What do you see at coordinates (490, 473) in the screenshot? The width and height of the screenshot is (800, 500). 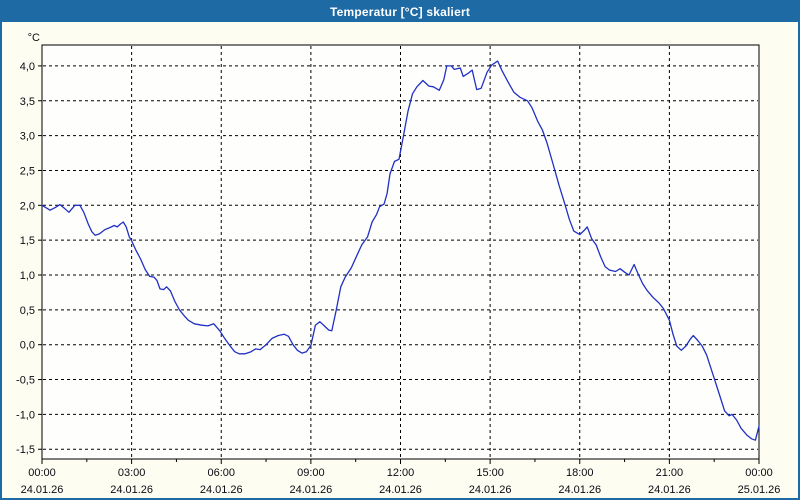 I see `x-tick-time-label: 15:00` at bounding box center [490, 473].